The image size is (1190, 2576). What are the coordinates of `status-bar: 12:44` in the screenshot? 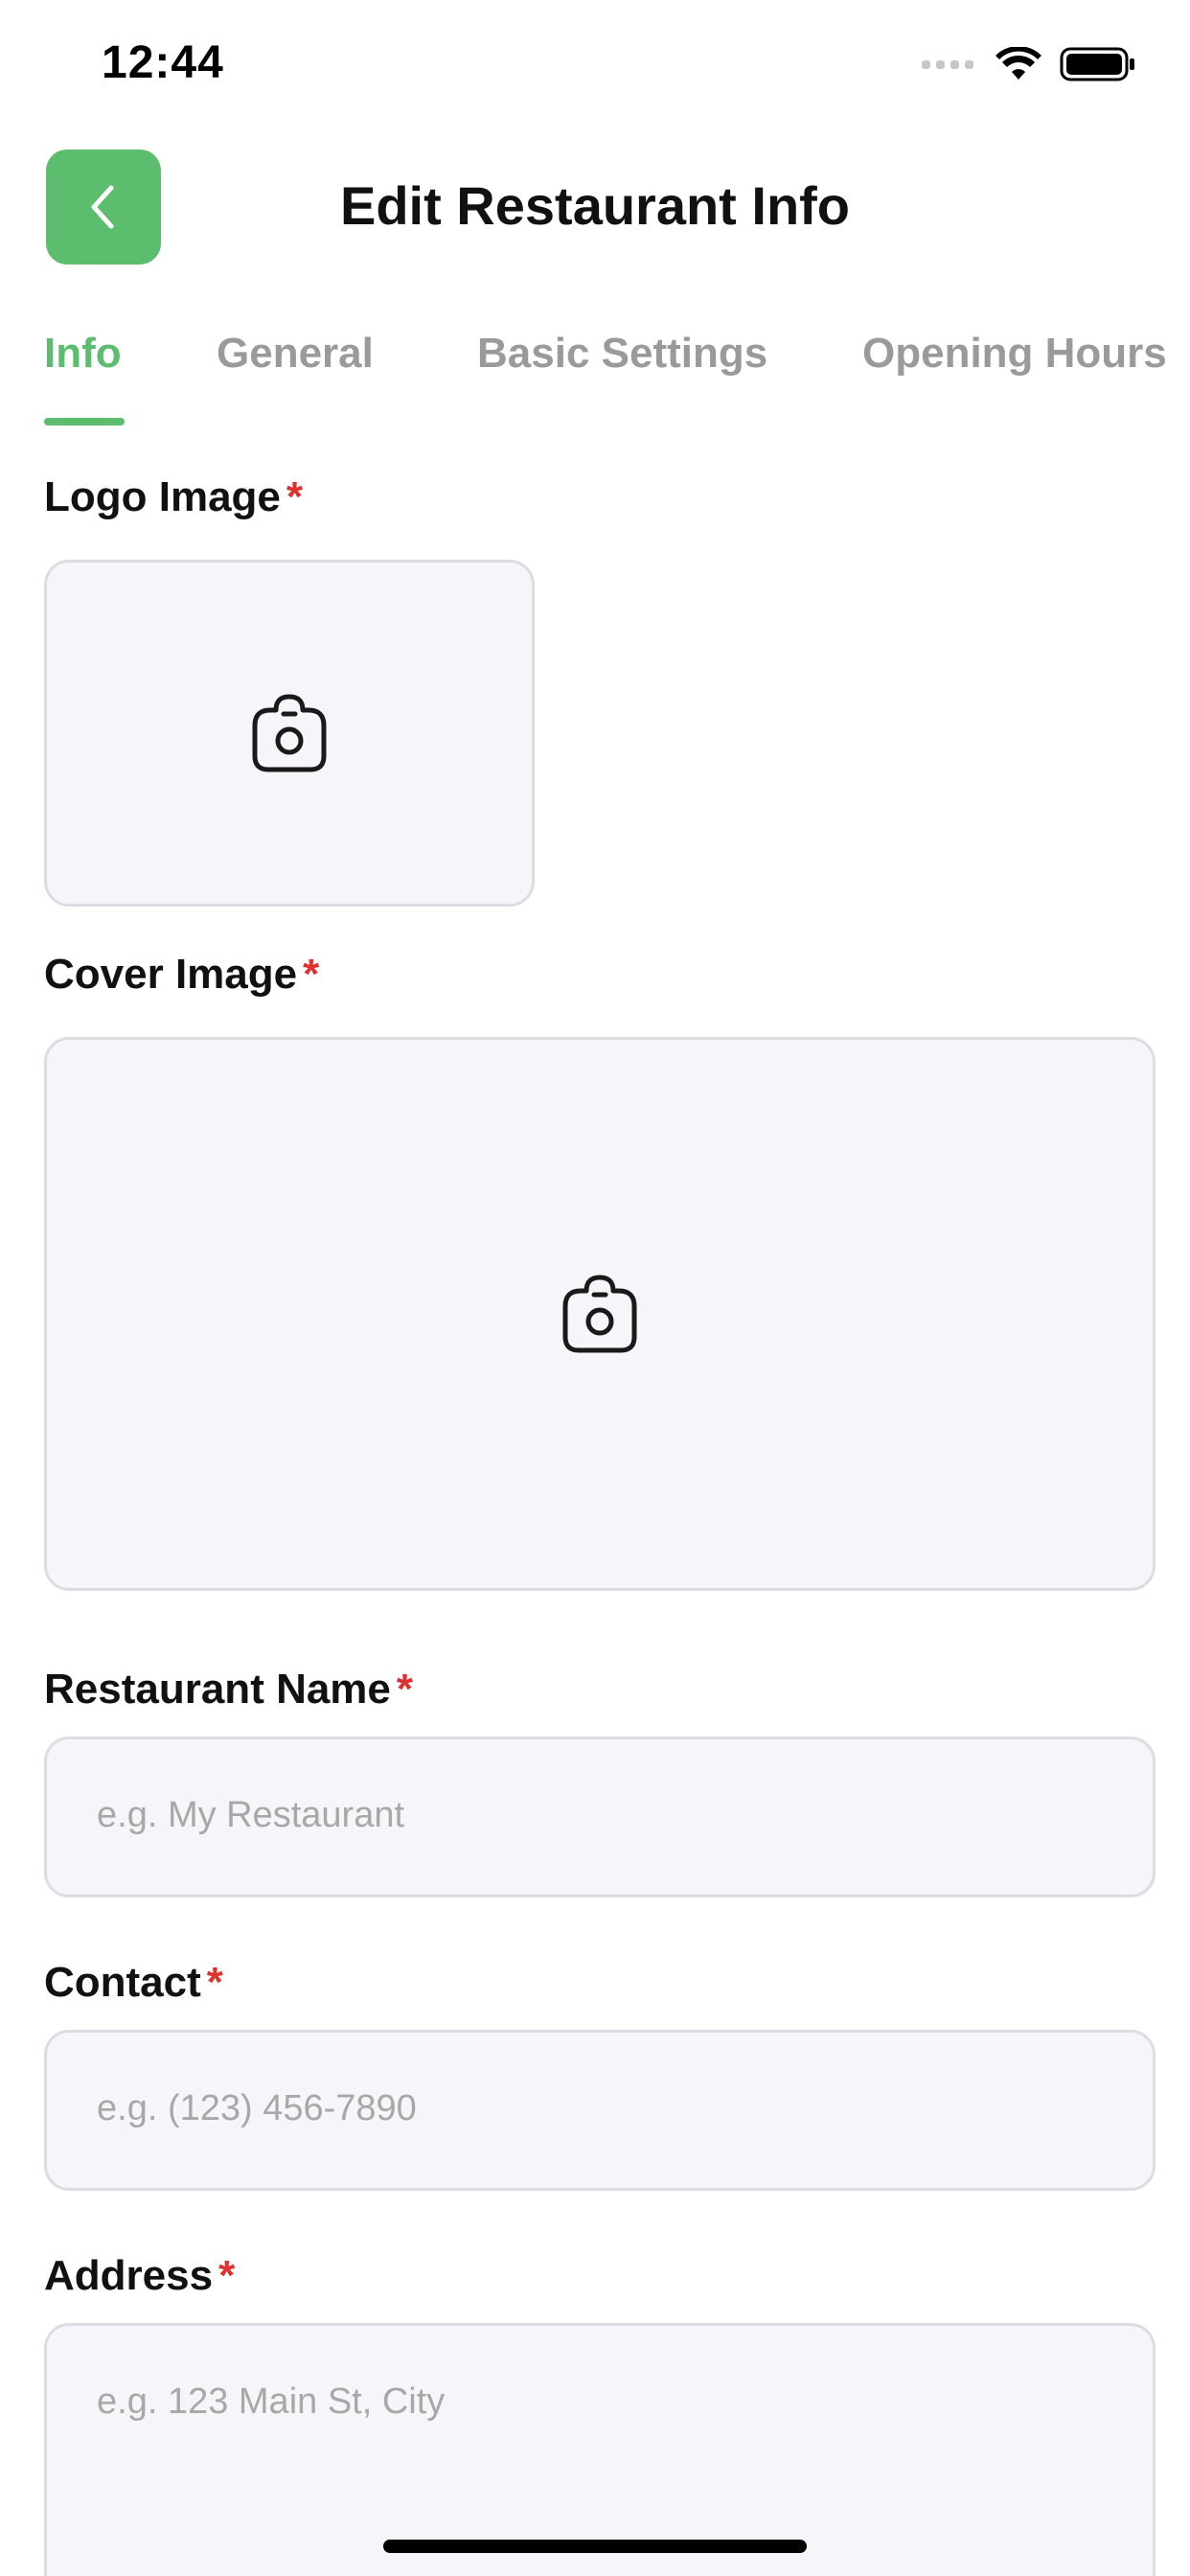 It's located at (595, 67).